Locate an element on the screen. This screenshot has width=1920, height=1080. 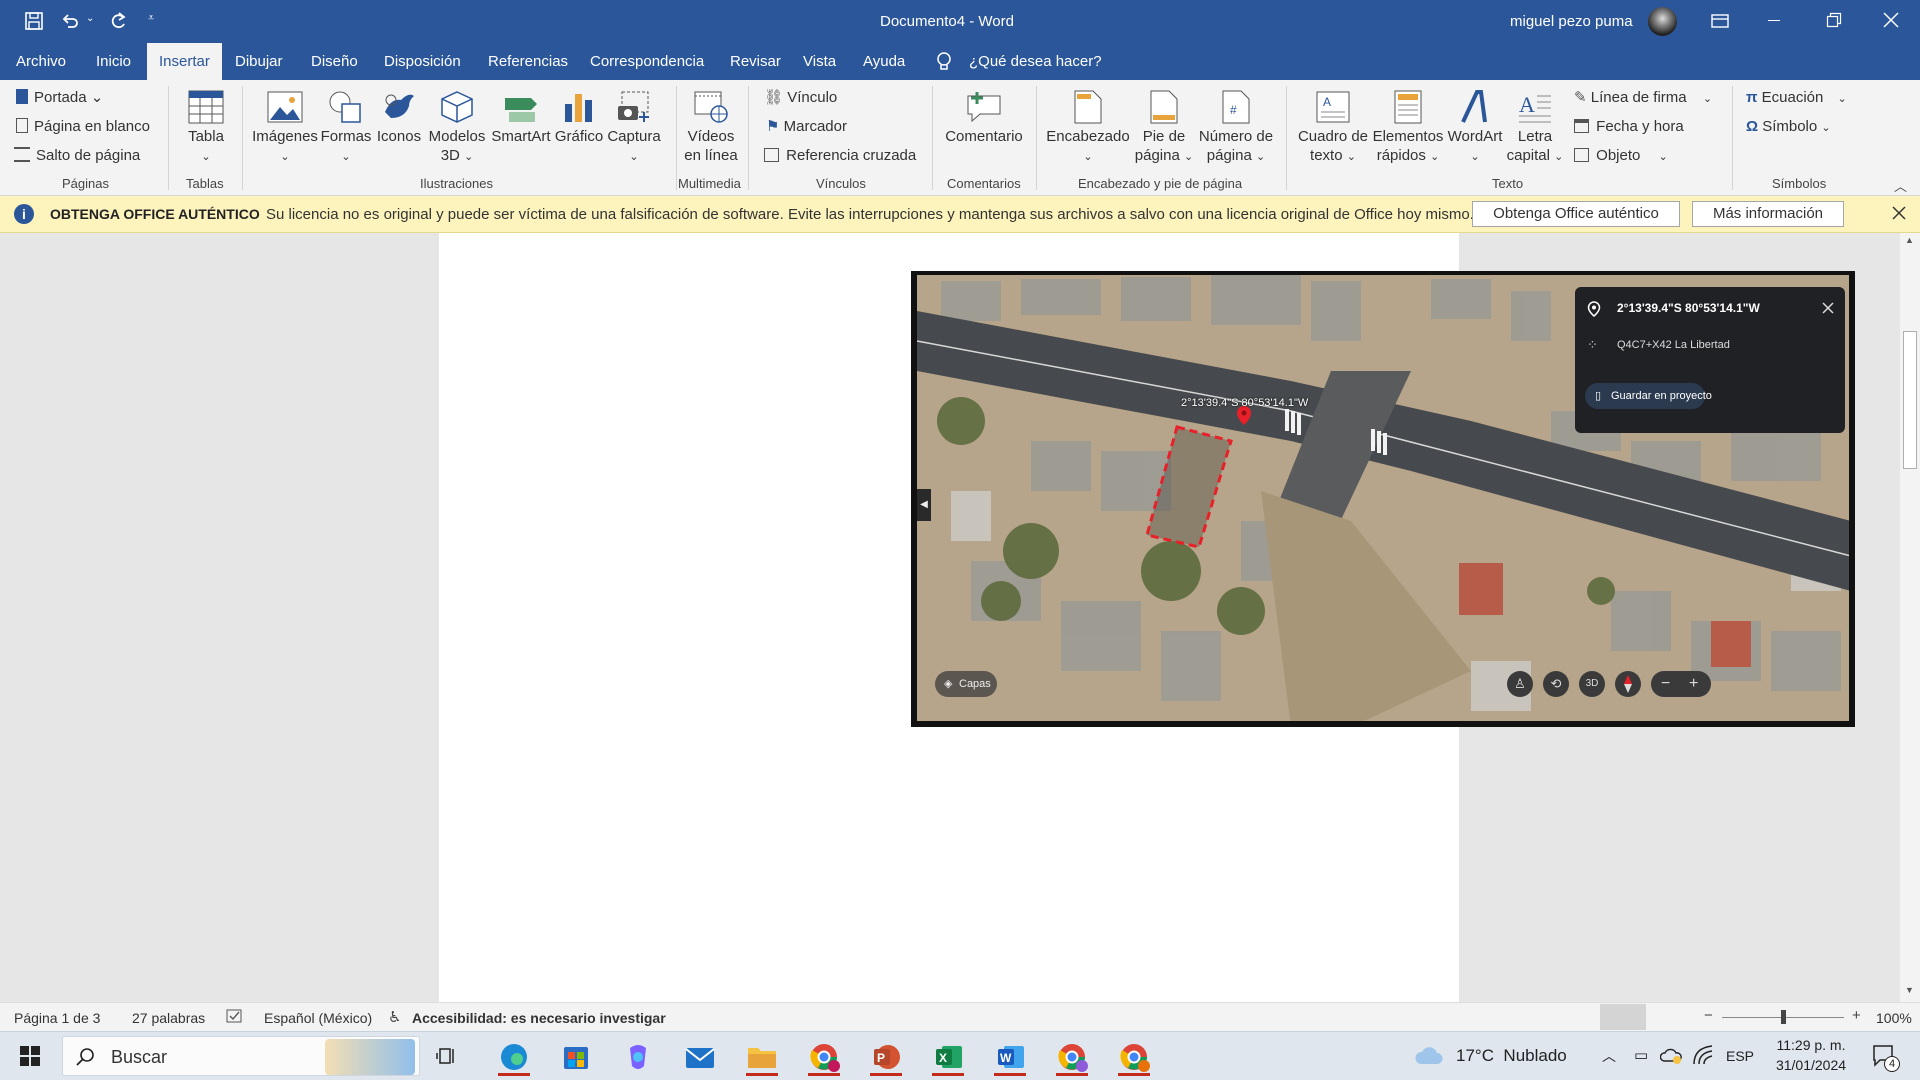
accessibility-icon: ♿ is located at coordinates (394, 1017).